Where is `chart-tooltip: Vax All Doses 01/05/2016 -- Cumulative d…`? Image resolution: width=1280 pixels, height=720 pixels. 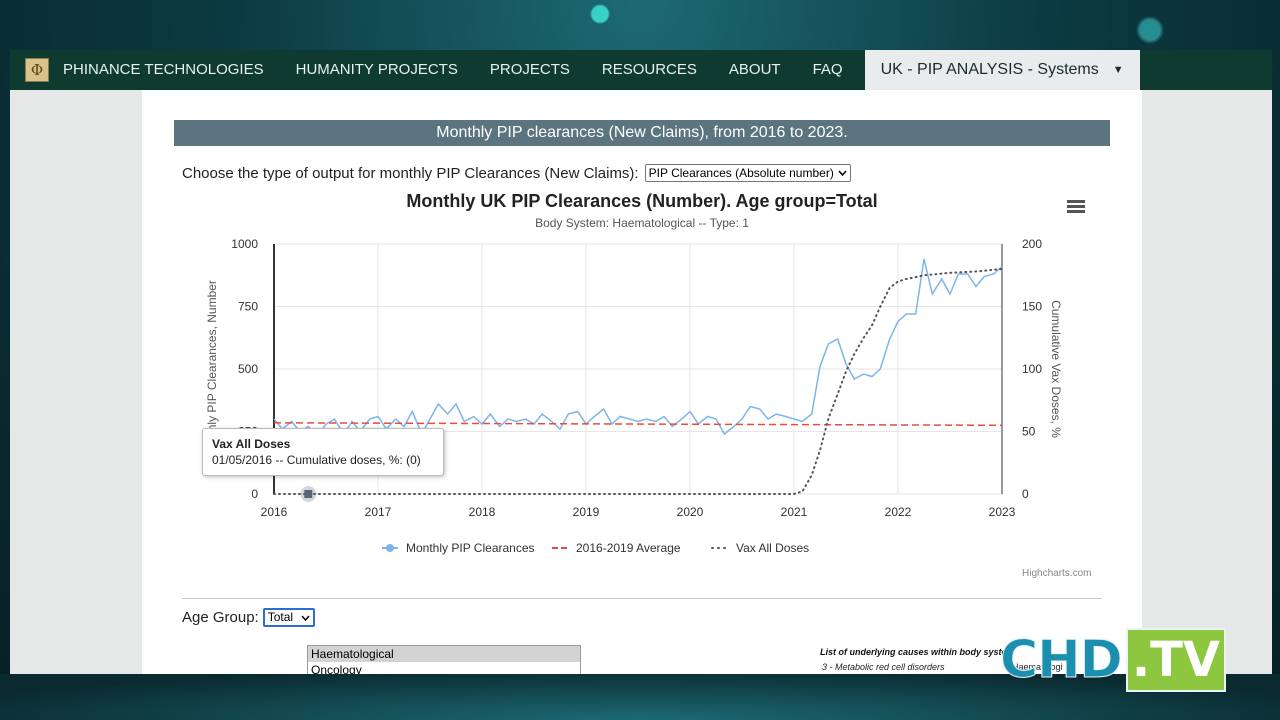
chart-tooltip: Vax All Doses 01/05/2016 -- Cumulative d… is located at coordinates (323, 452).